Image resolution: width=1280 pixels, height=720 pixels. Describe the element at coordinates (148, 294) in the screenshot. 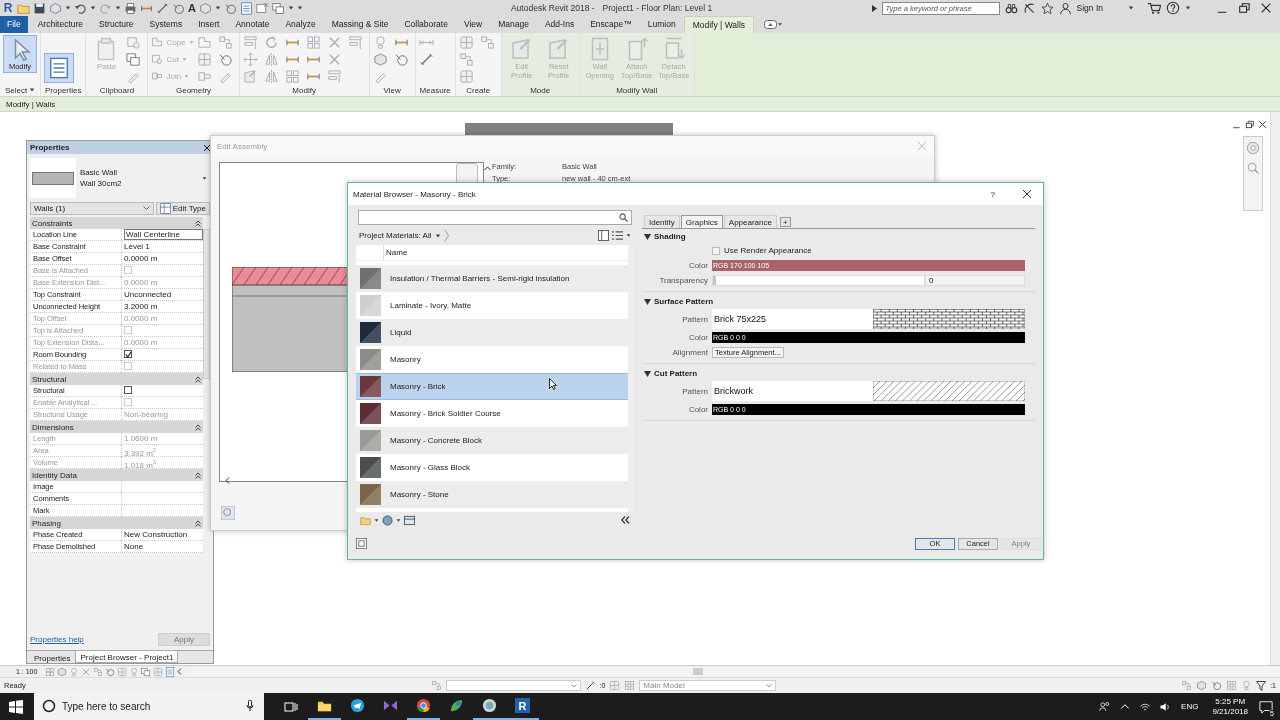

I see `property-value: Unconnected` at that location.